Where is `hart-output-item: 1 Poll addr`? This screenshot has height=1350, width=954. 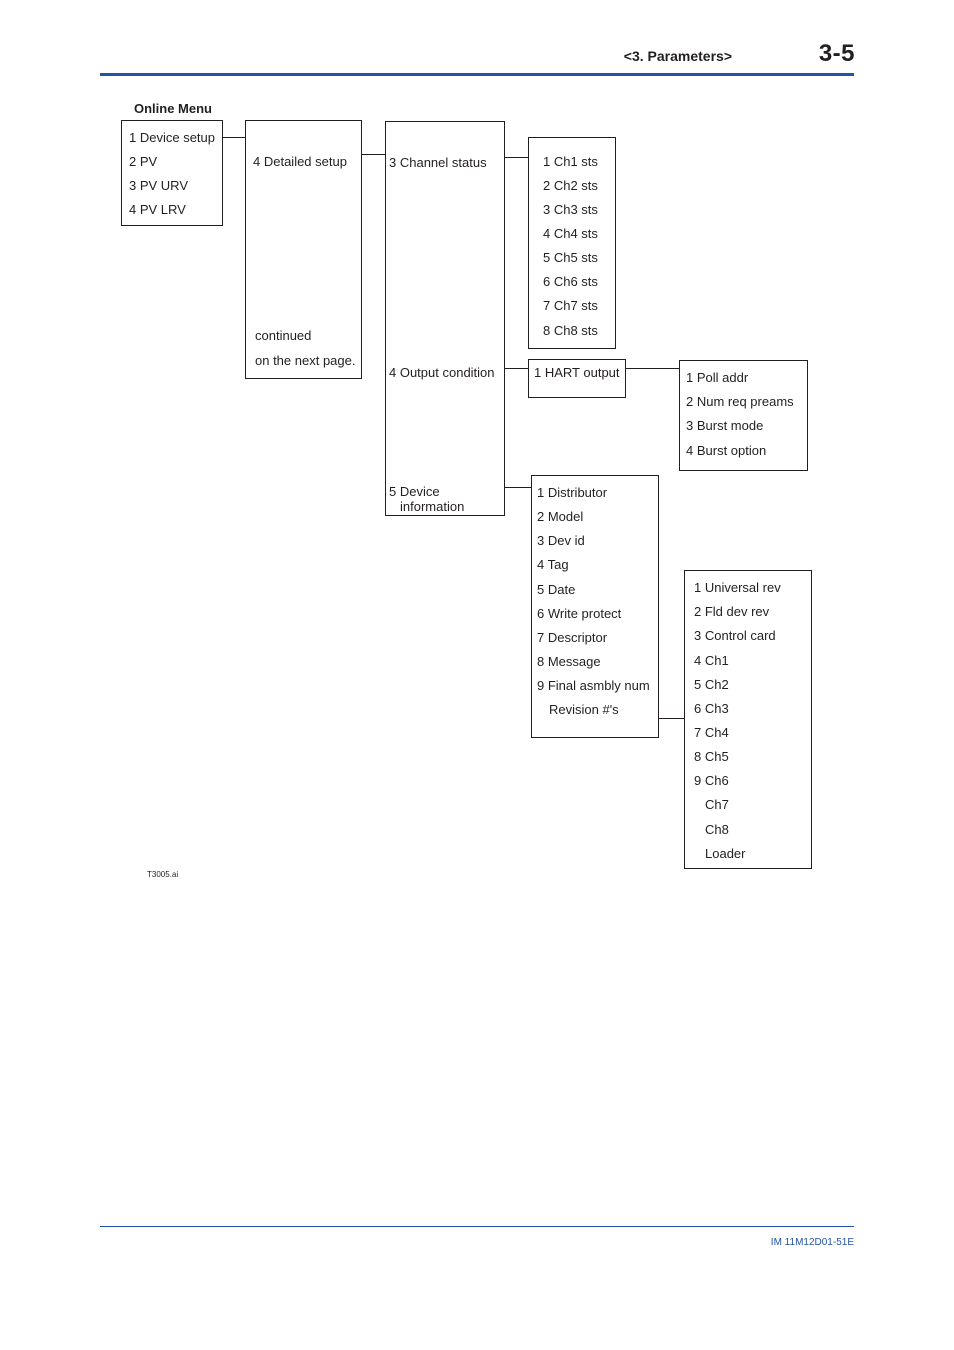
hart-output-item: 1 Poll addr is located at coordinates (717, 377).